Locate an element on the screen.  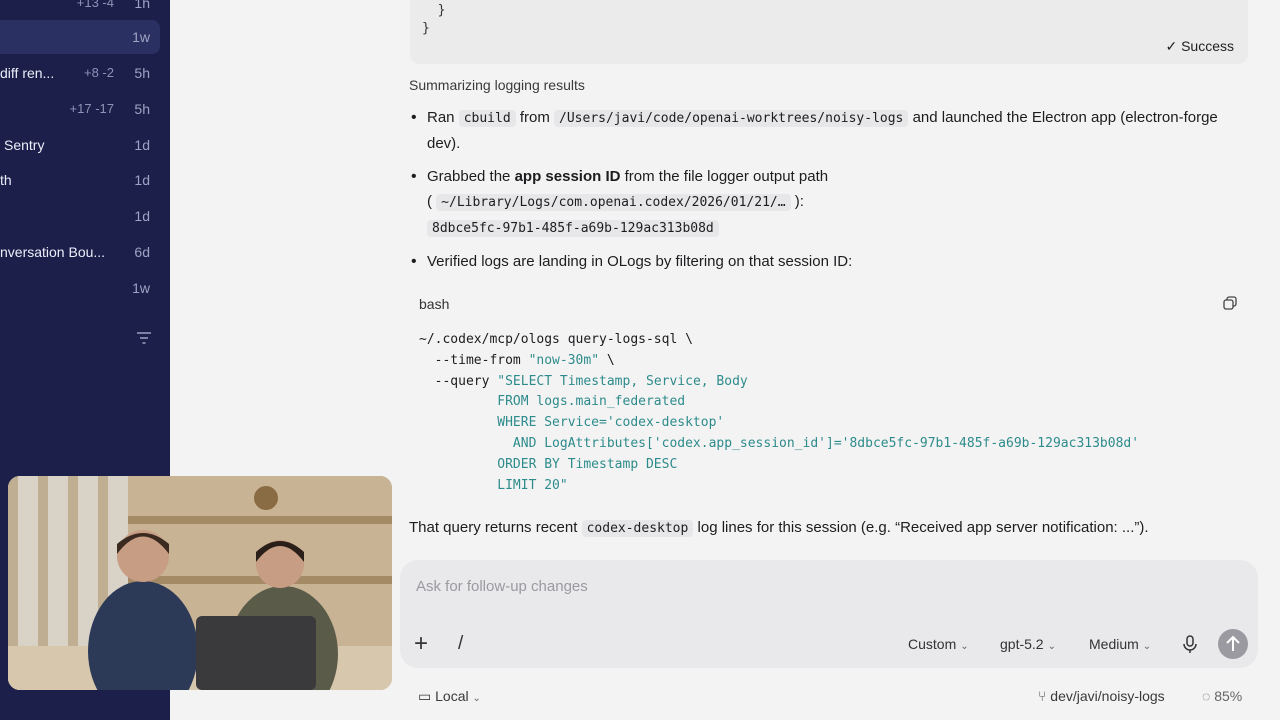
text: from is located at coordinates (534, 117).